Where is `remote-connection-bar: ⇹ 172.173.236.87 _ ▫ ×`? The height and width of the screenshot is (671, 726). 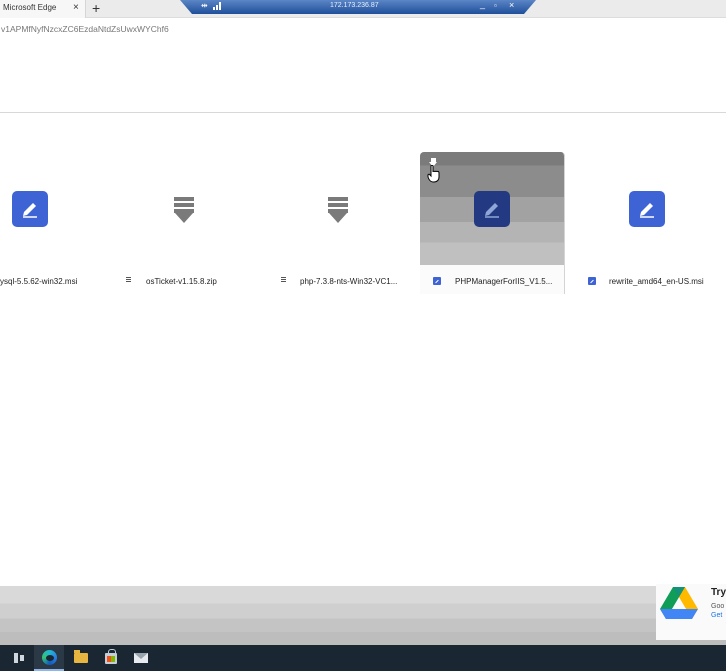 remote-connection-bar: ⇹ 172.173.236.87 _ ▫ × is located at coordinates (358, 7).